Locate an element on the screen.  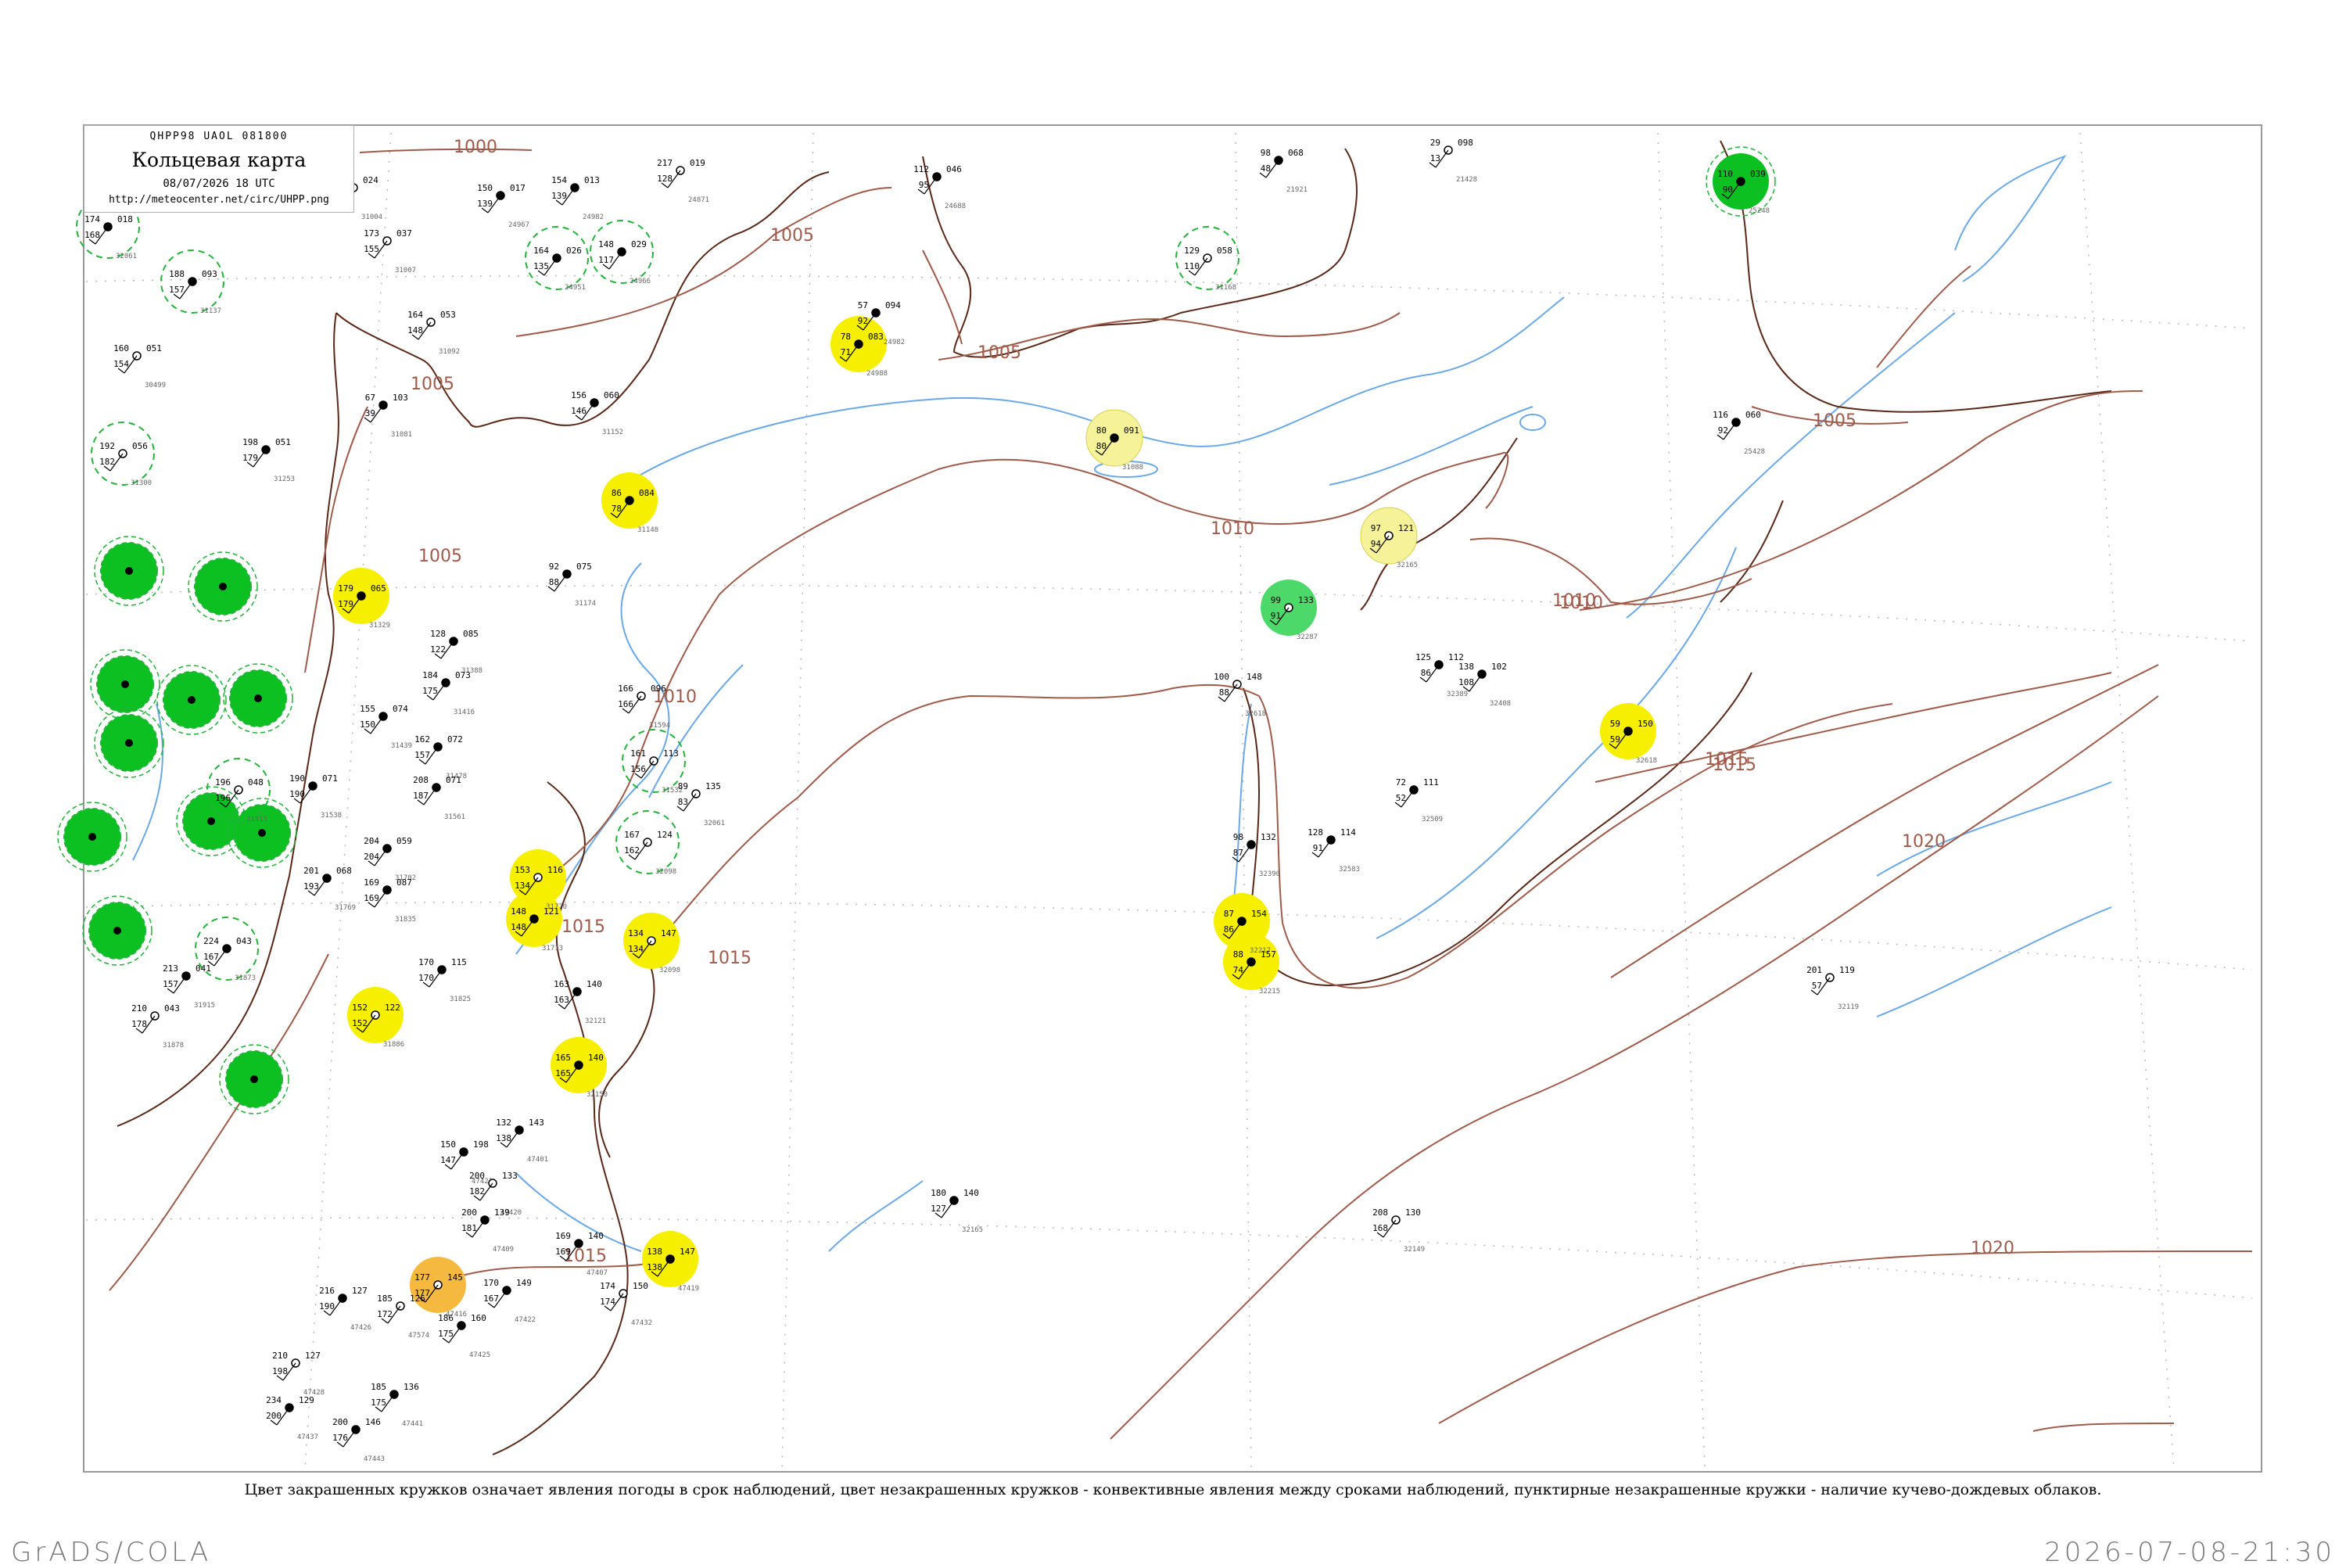
temperature: 164 is located at coordinates (541, 251).